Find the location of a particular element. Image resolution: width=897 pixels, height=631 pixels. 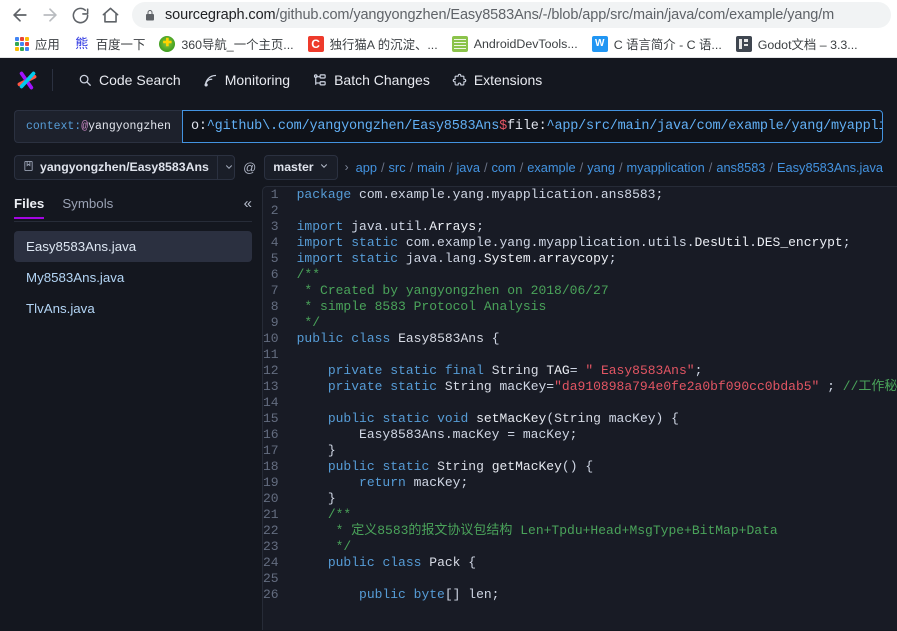

home-button is located at coordinates (110, 15).